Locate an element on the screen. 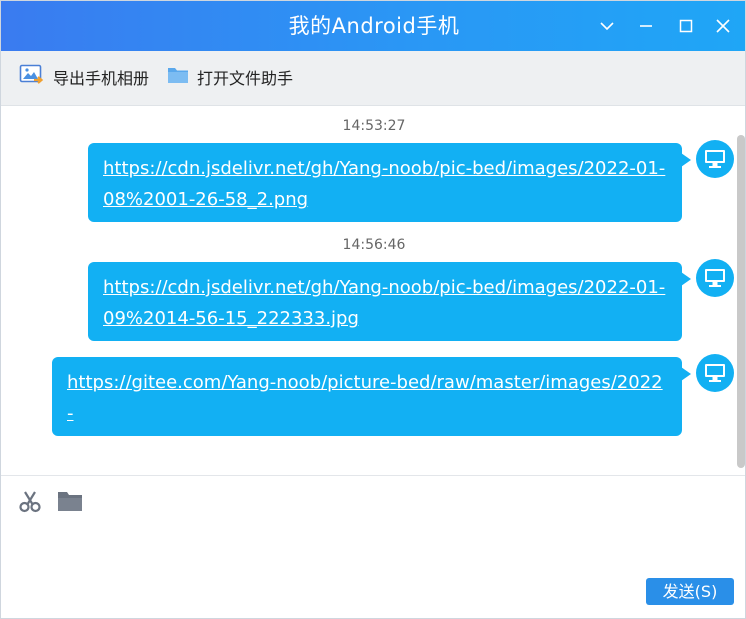  divider is located at coordinates (373, 475).